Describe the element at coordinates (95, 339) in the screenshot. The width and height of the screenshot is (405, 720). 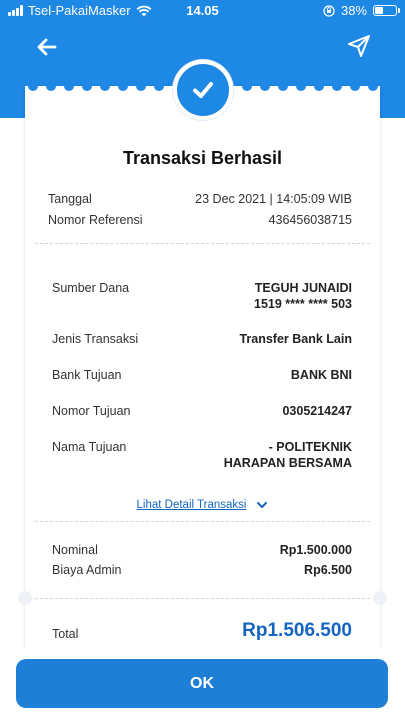
I see `transaction-type-label: Jenis Transaksi` at that location.